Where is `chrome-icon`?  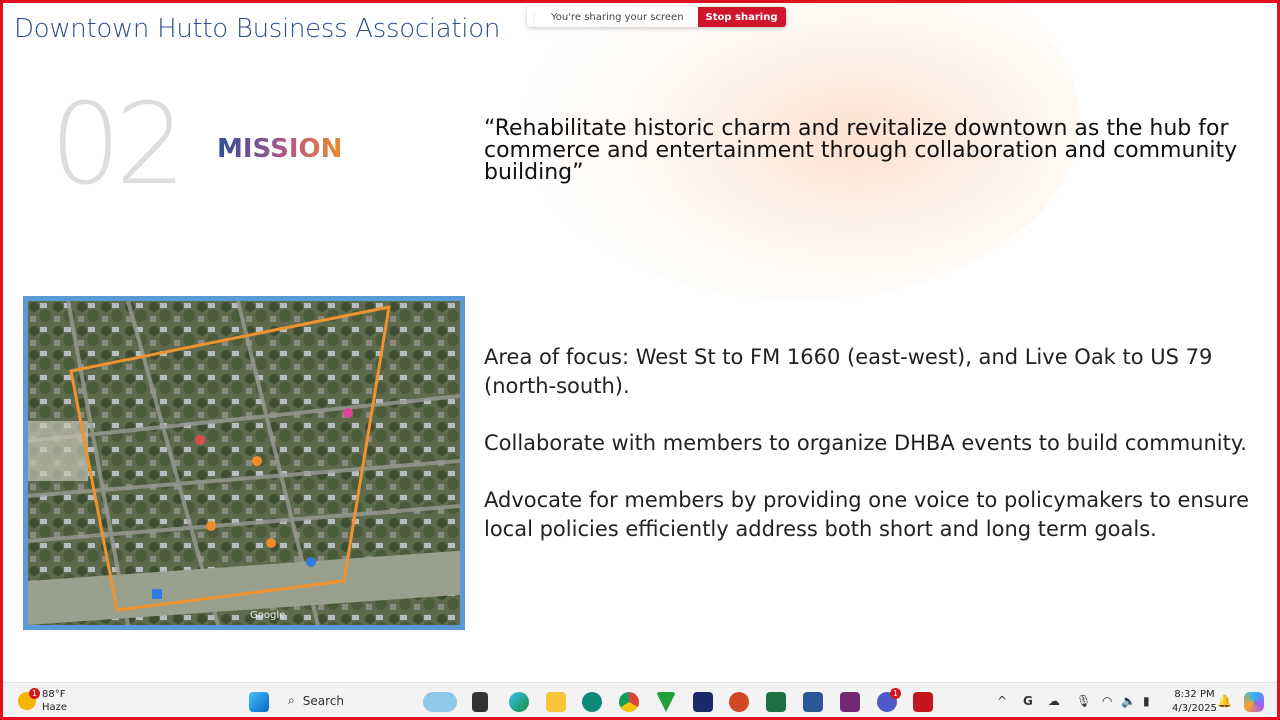
chrome-icon is located at coordinates (629, 702).